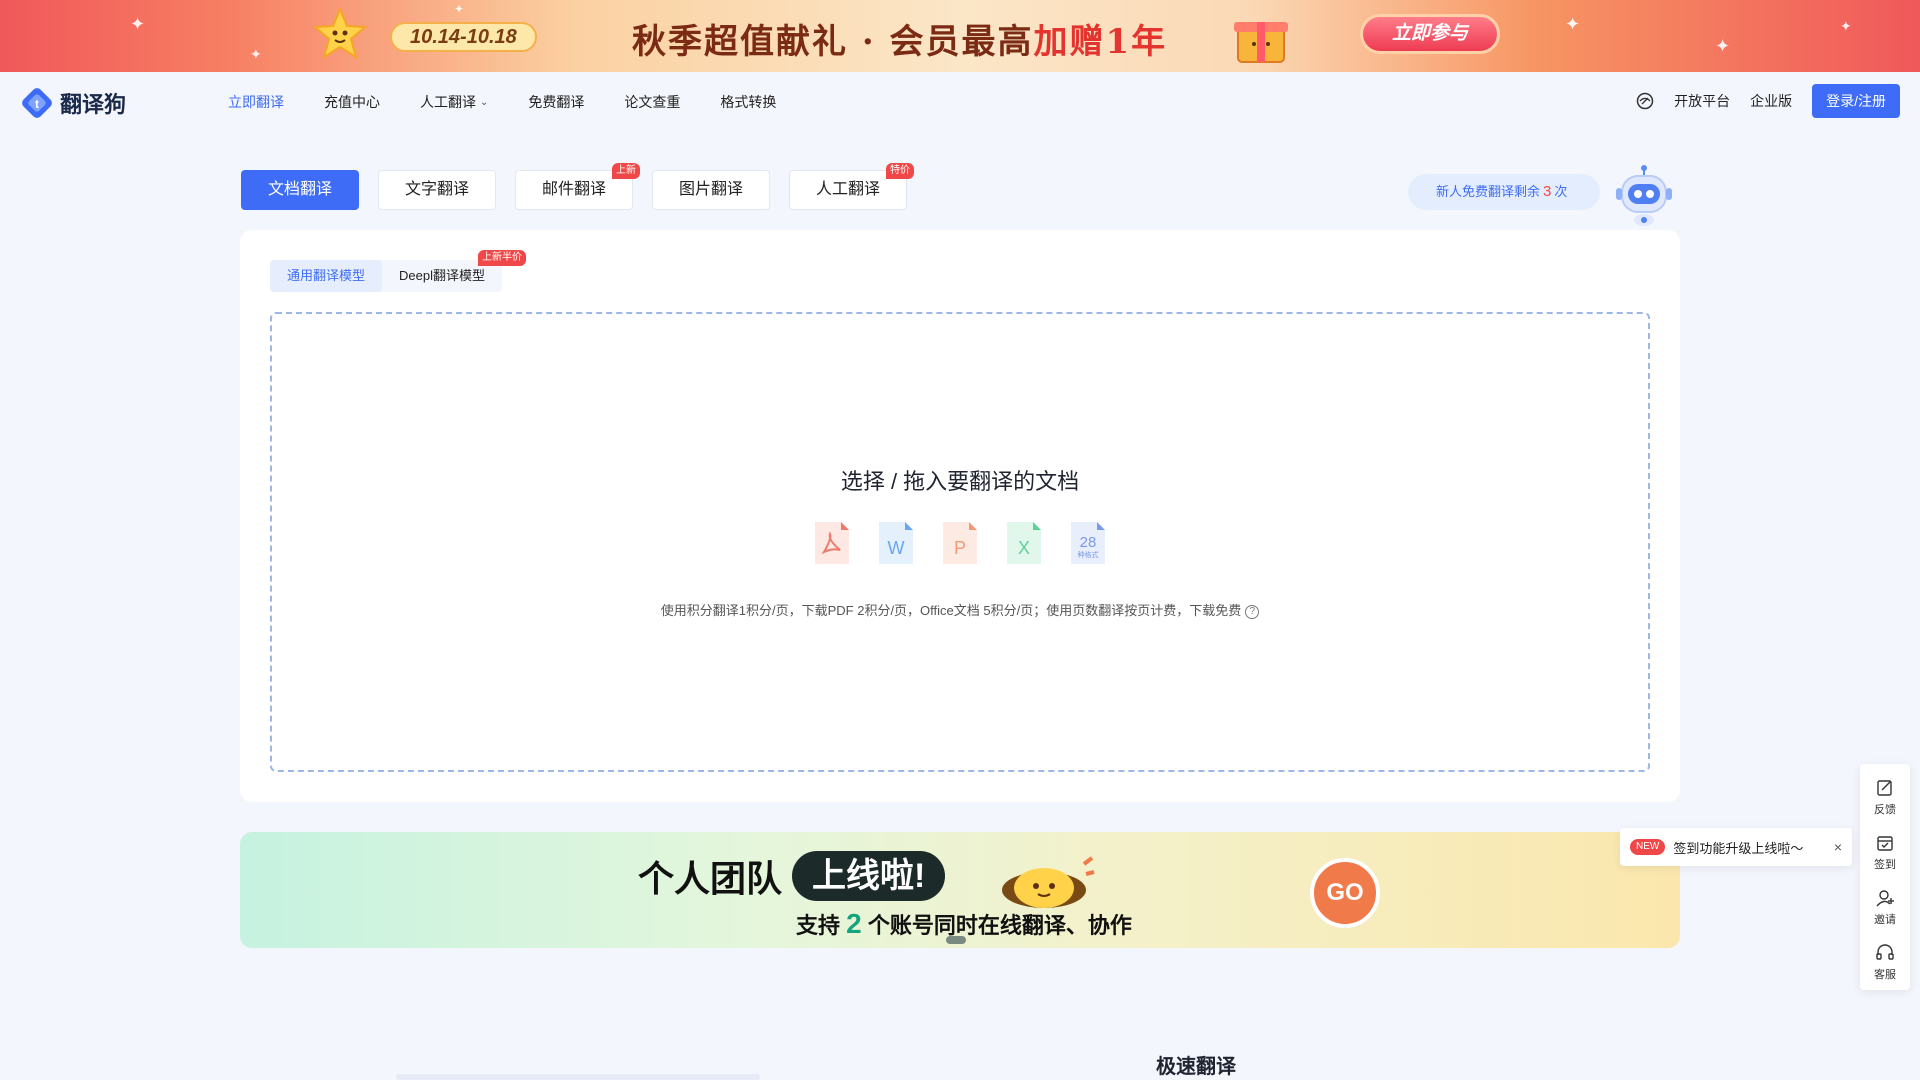  I want to click on team-banner-subtitle: 支持 2 个账号同时在线翻译、协作, so click(964, 923).